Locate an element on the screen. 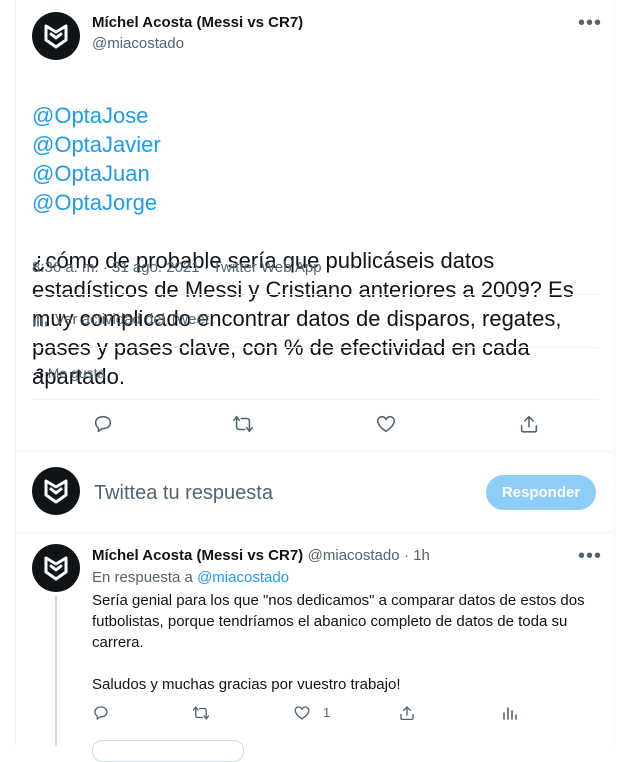  mention-optajuan: @OptaJuan is located at coordinates (91, 173).